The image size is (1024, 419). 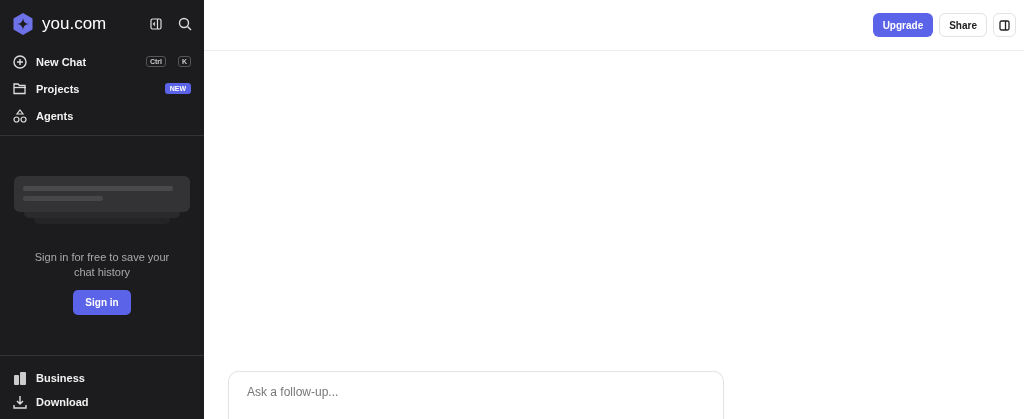 I want to click on nav-item: New Chat, so click(x=85, y=61).